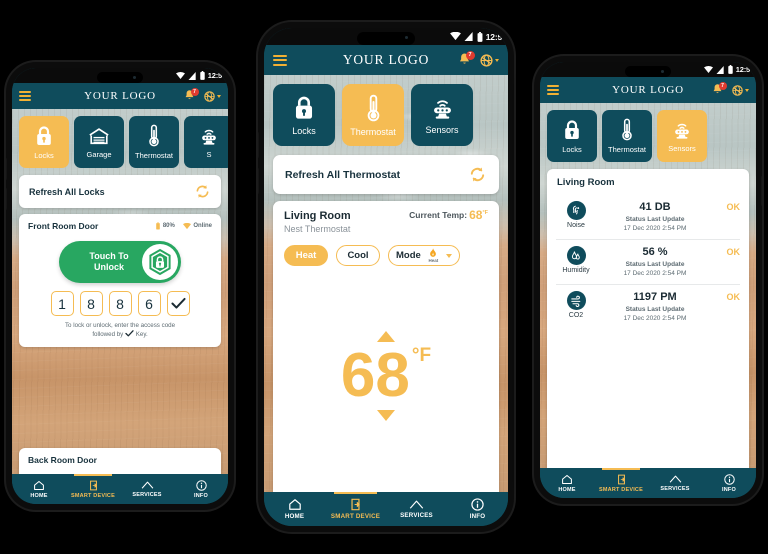 The height and width of the screenshot is (554, 768). I want to click on info-icon, so click(201, 485).